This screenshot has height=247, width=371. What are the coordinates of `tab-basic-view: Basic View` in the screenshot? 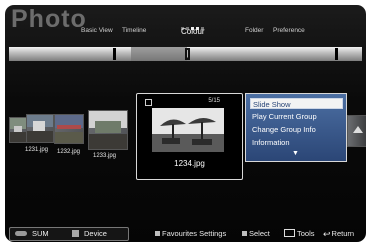 It's located at (97, 30).